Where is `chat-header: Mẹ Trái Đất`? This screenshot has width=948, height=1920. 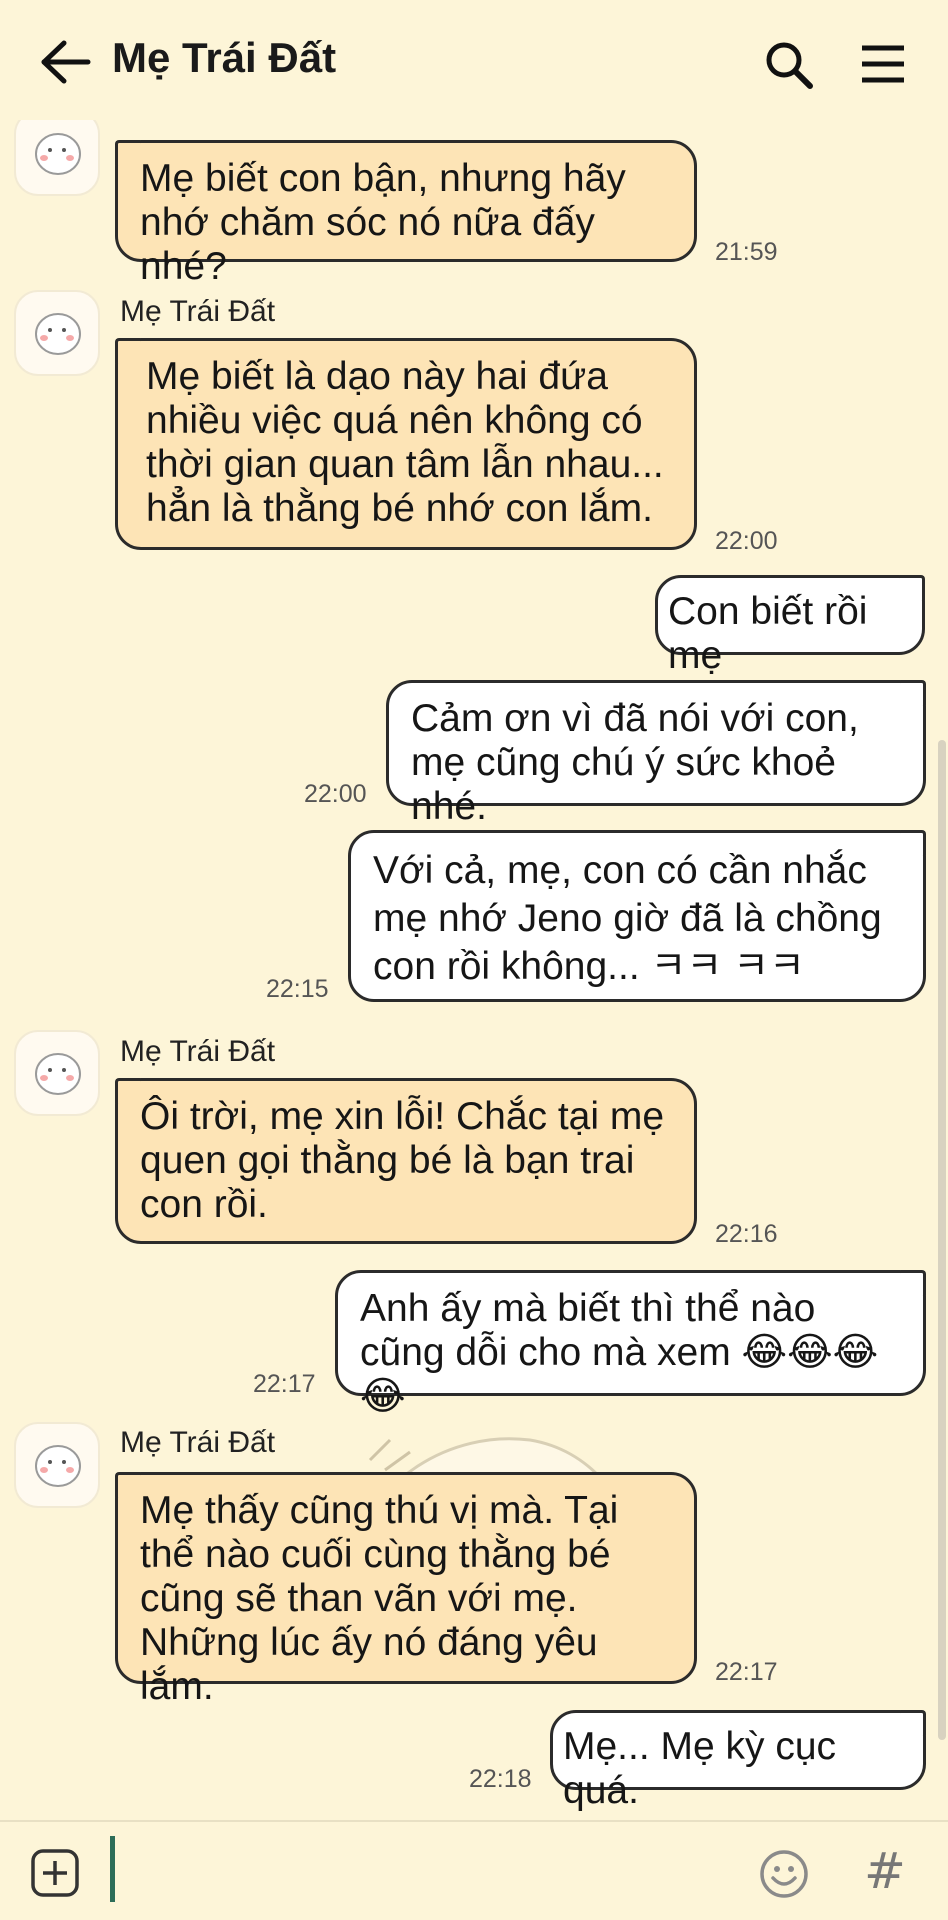 chat-header: Mẹ Trái Đất is located at coordinates (474, 60).